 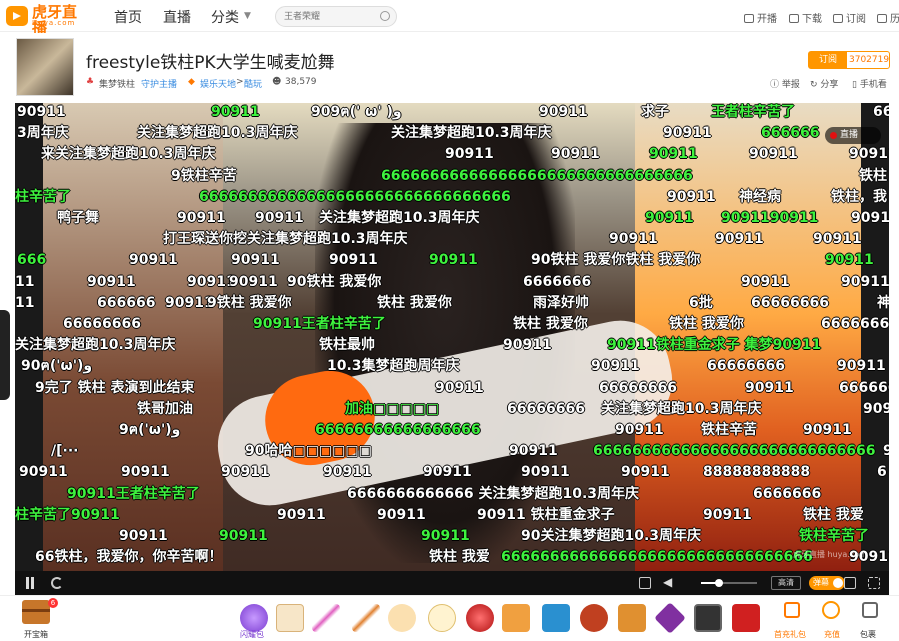 What do you see at coordinates (708, 618) in the screenshot?
I see `monitor-gift-icon` at bounding box center [708, 618].